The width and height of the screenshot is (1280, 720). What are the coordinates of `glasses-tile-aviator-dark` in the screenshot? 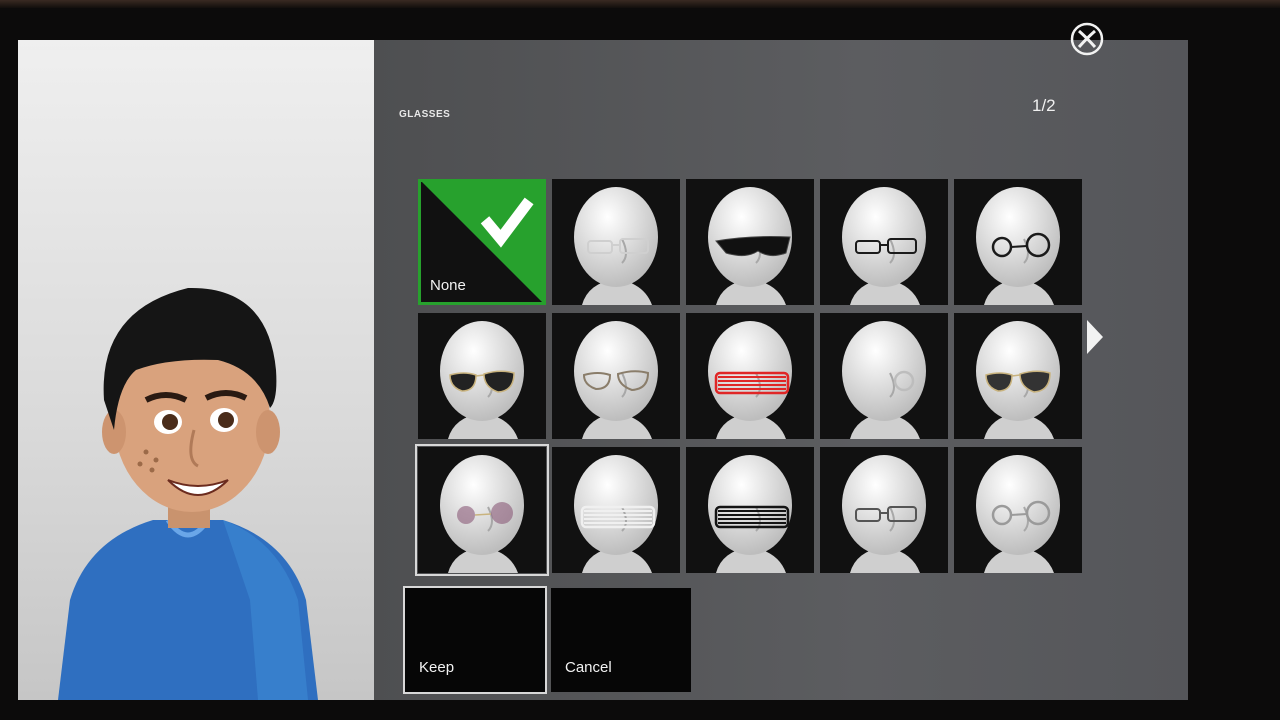 It's located at (482, 376).